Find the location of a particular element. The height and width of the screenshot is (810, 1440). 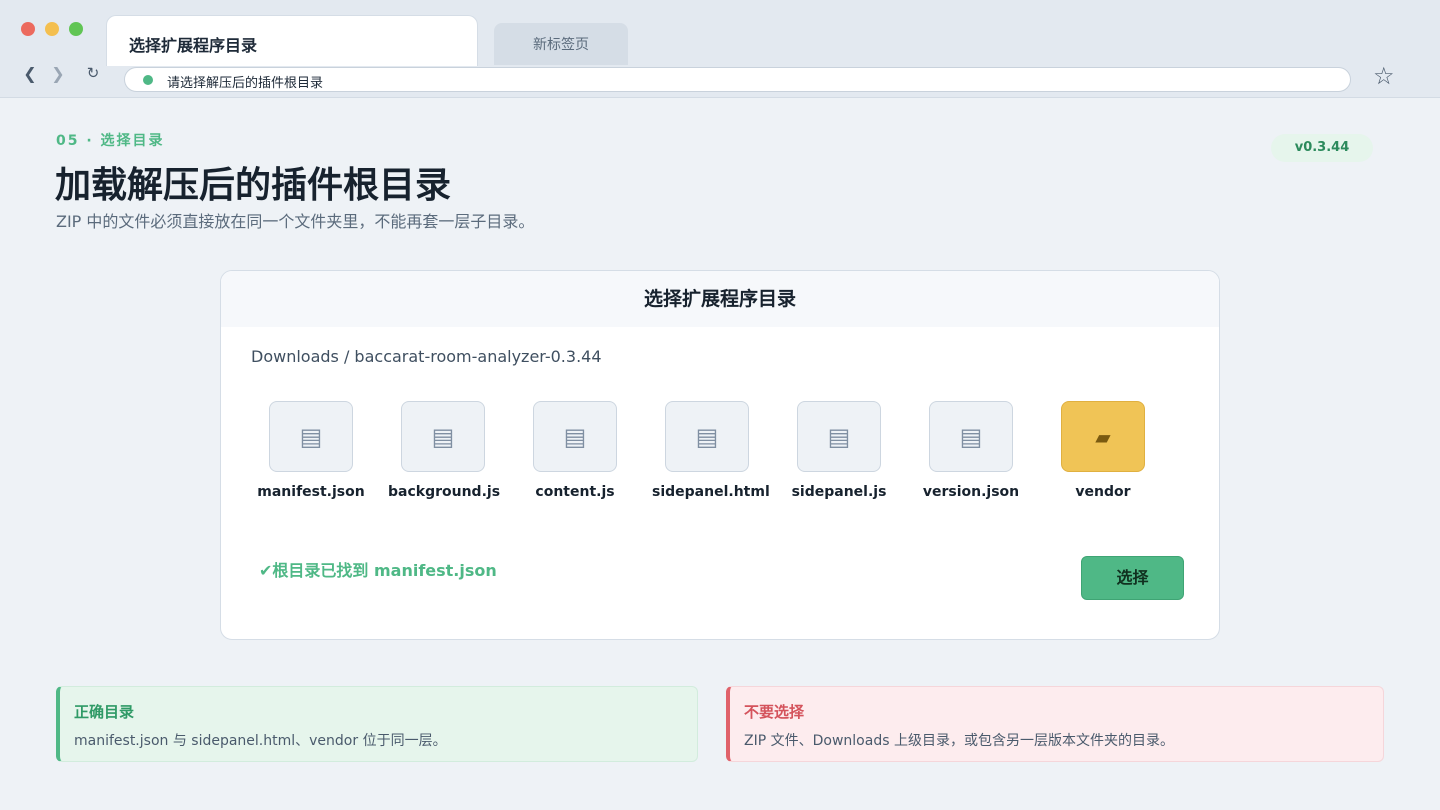

file-item: ▤ background.js is located at coordinates (444, 450).